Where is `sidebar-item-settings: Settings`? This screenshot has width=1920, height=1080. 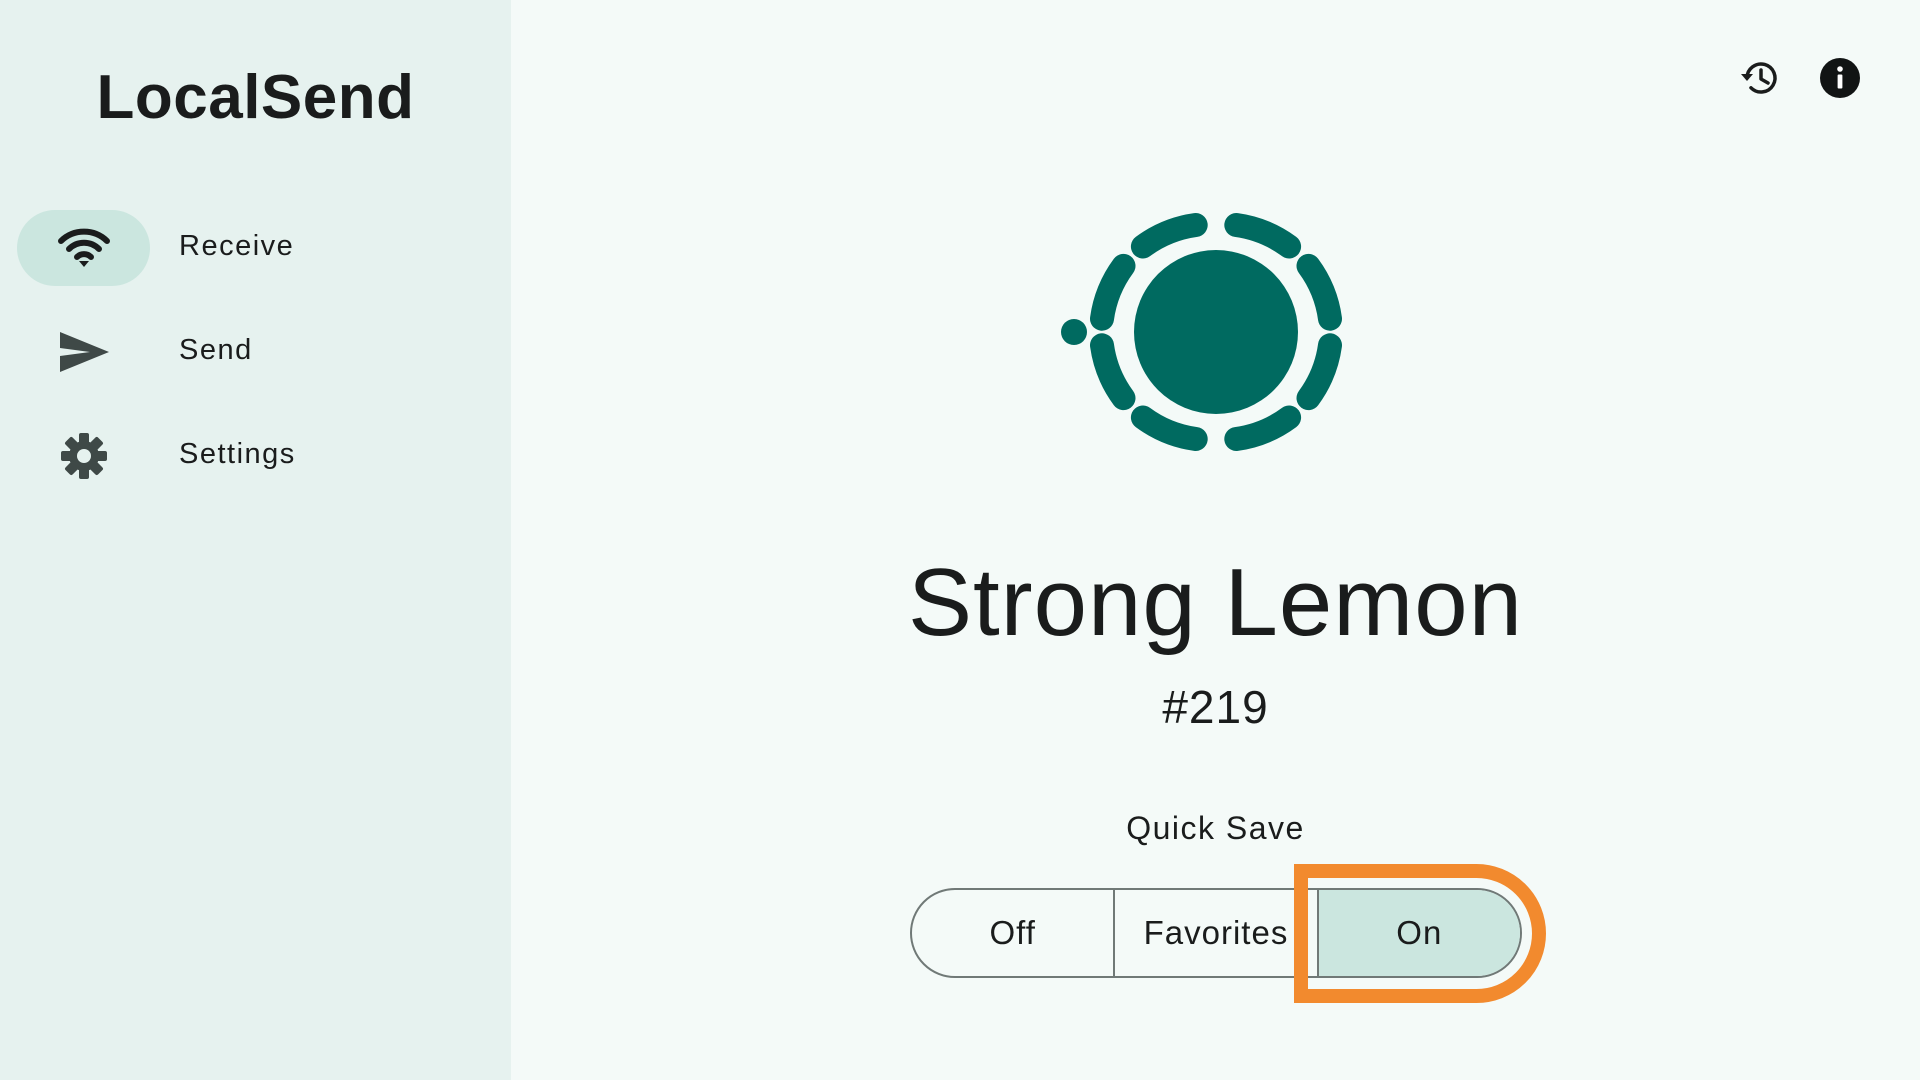
sidebar-item-settings: Settings is located at coordinates (255, 457).